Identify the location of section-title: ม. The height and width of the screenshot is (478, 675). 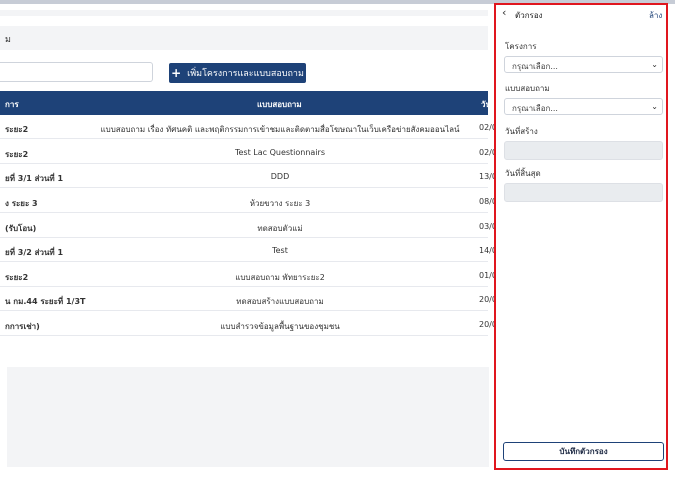
(8, 40).